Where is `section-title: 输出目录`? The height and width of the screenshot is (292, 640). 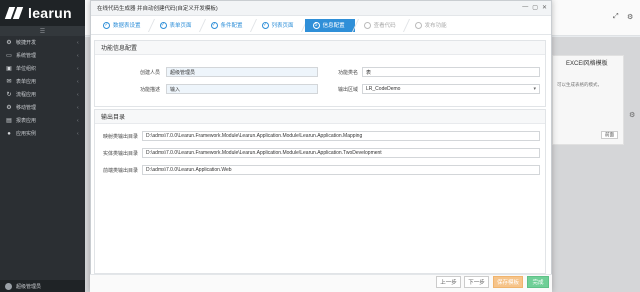 section-title: 输出目录 is located at coordinates (320, 117).